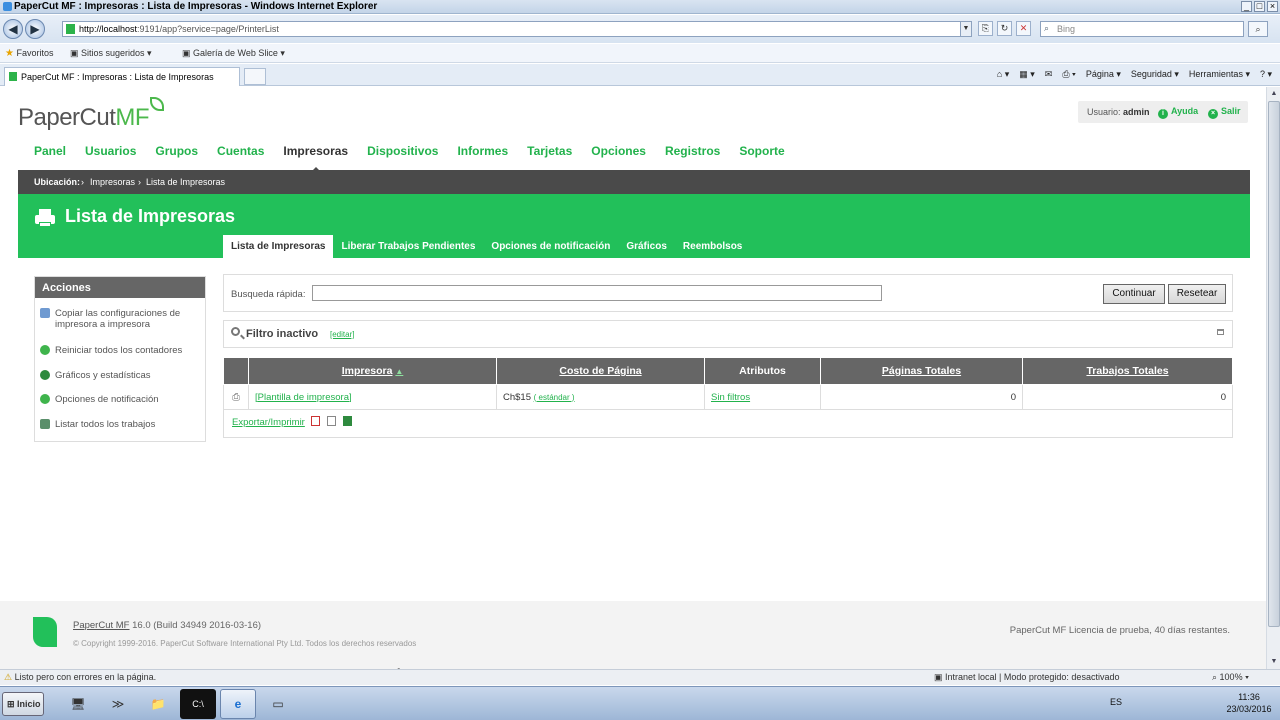 Image resolution: width=1280 pixels, height=720 pixels. Describe the element at coordinates (1259, 6) in the screenshot. I see `maximize-button: □` at that location.